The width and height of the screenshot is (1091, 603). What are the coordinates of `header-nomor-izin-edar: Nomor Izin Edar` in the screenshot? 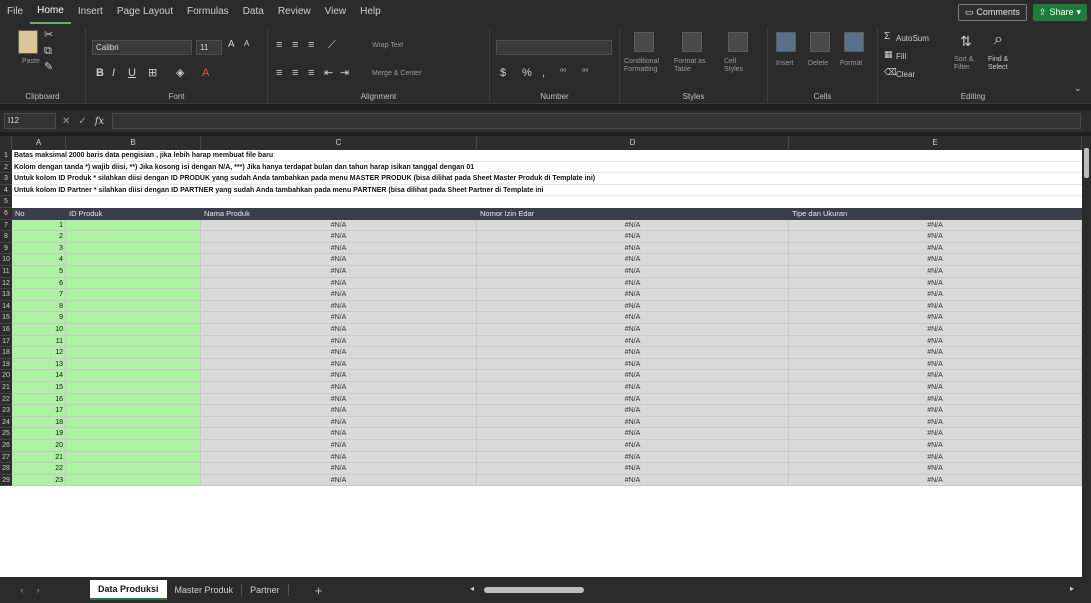 It's located at (633, 214).